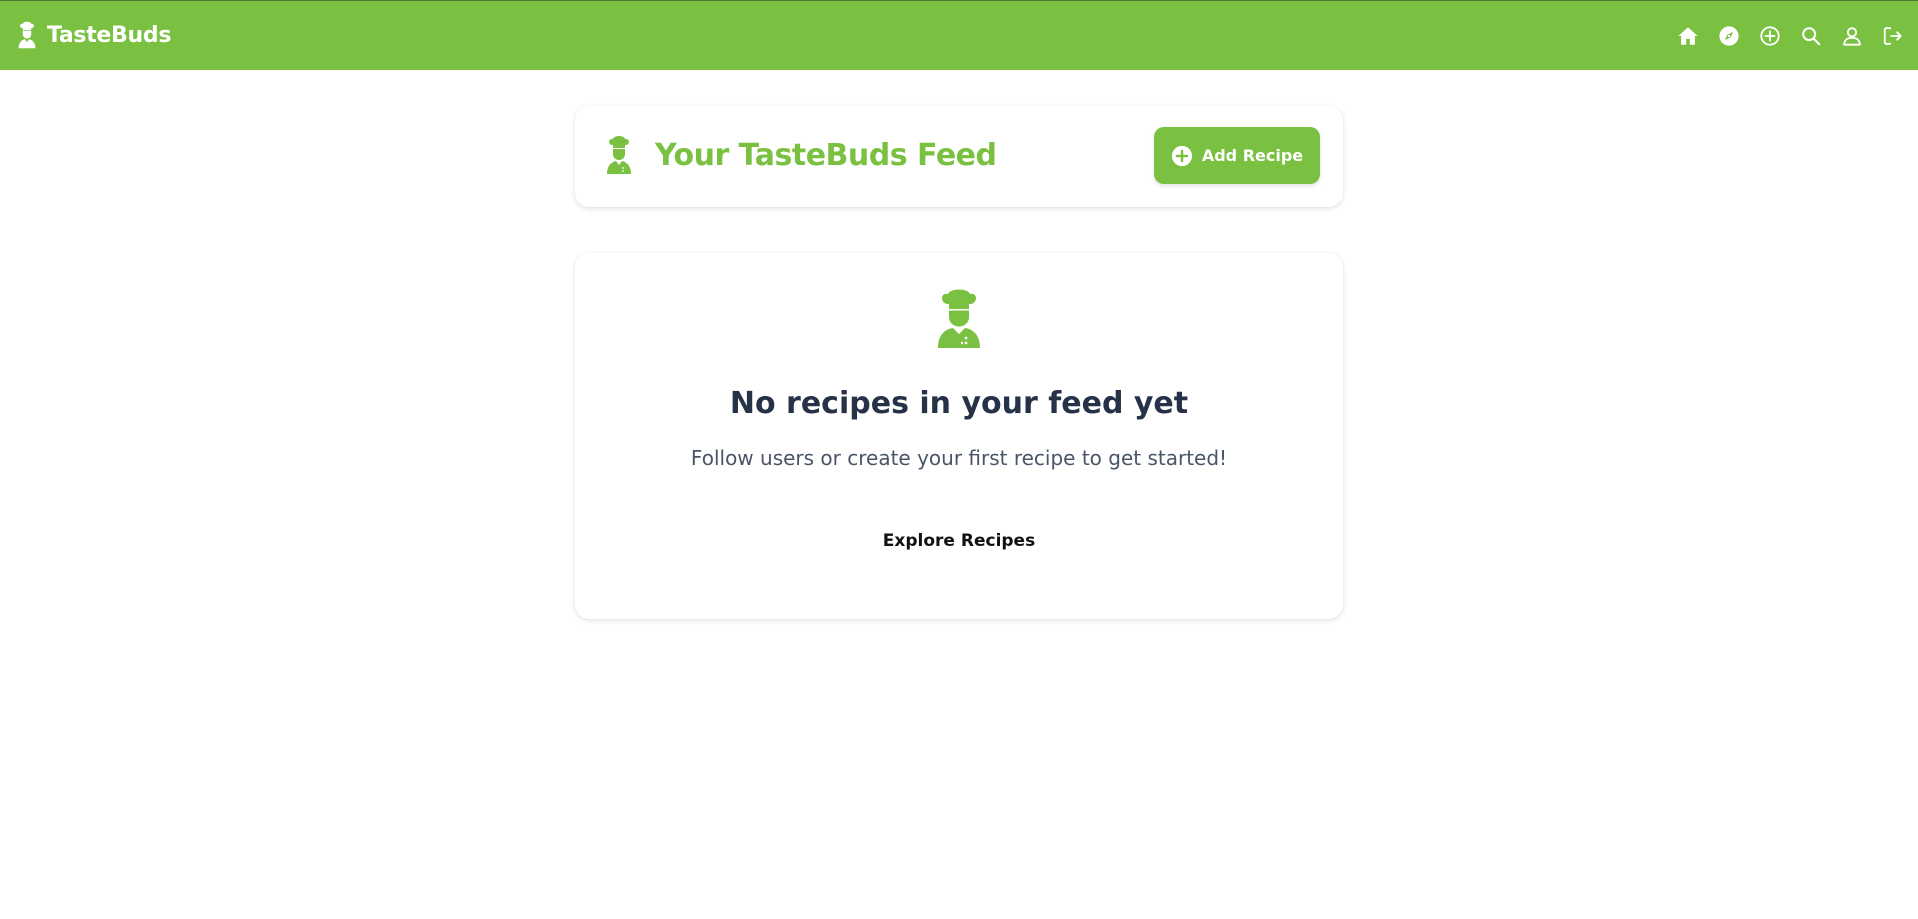 Image resolution: width=1918 pixels, height=919 pixels. What do you see at coordinates (1181, 155) in the screenshot?
I see `plus-circle-icon` at bounding box center [1181, 155].